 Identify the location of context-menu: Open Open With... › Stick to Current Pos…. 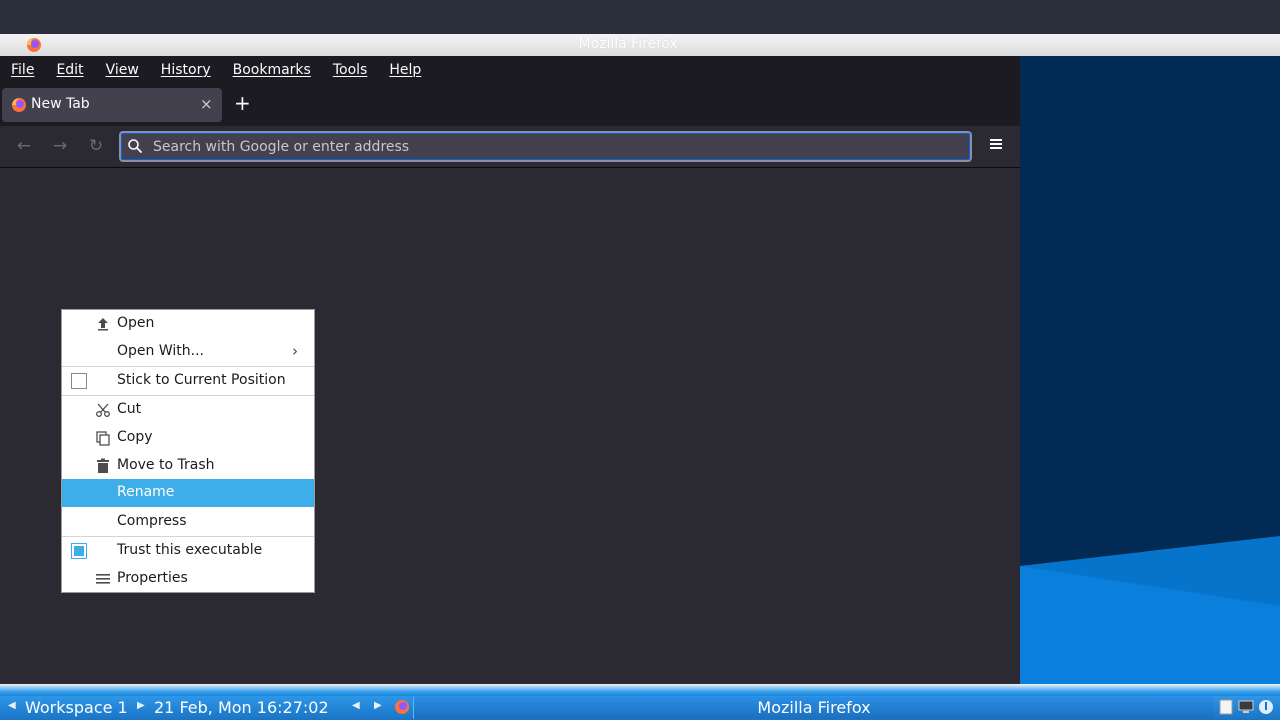
(188, 451).